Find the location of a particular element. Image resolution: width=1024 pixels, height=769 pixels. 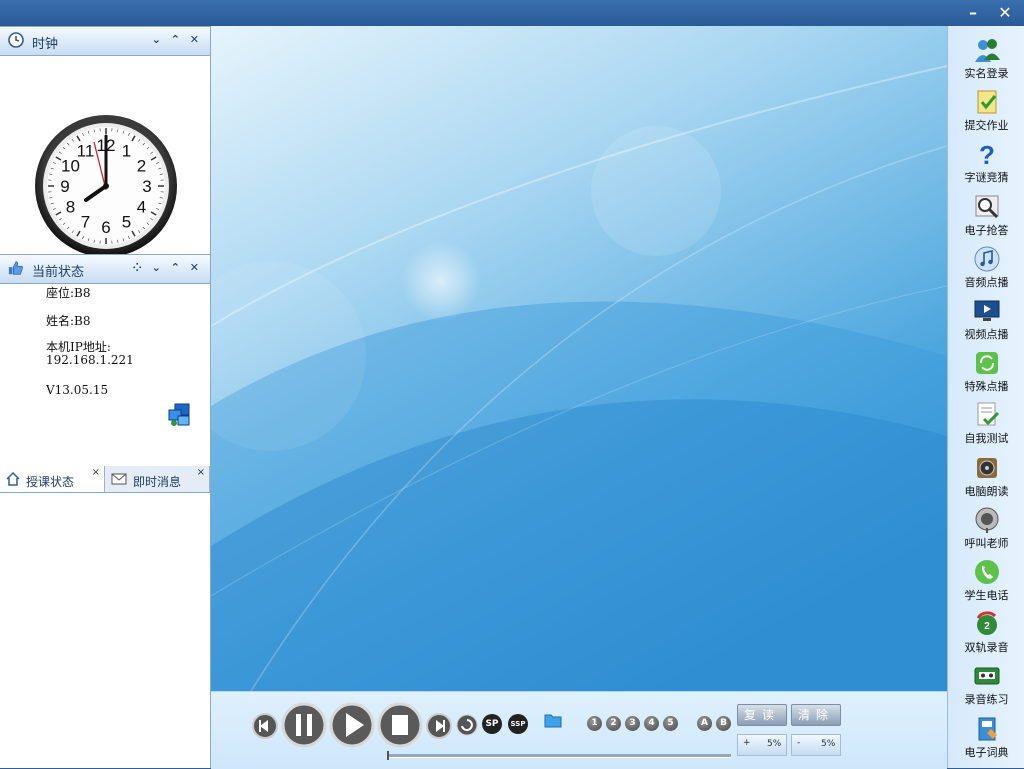

toolbar-item-label: 电脑朗读 is located at coordinates (986, 491).